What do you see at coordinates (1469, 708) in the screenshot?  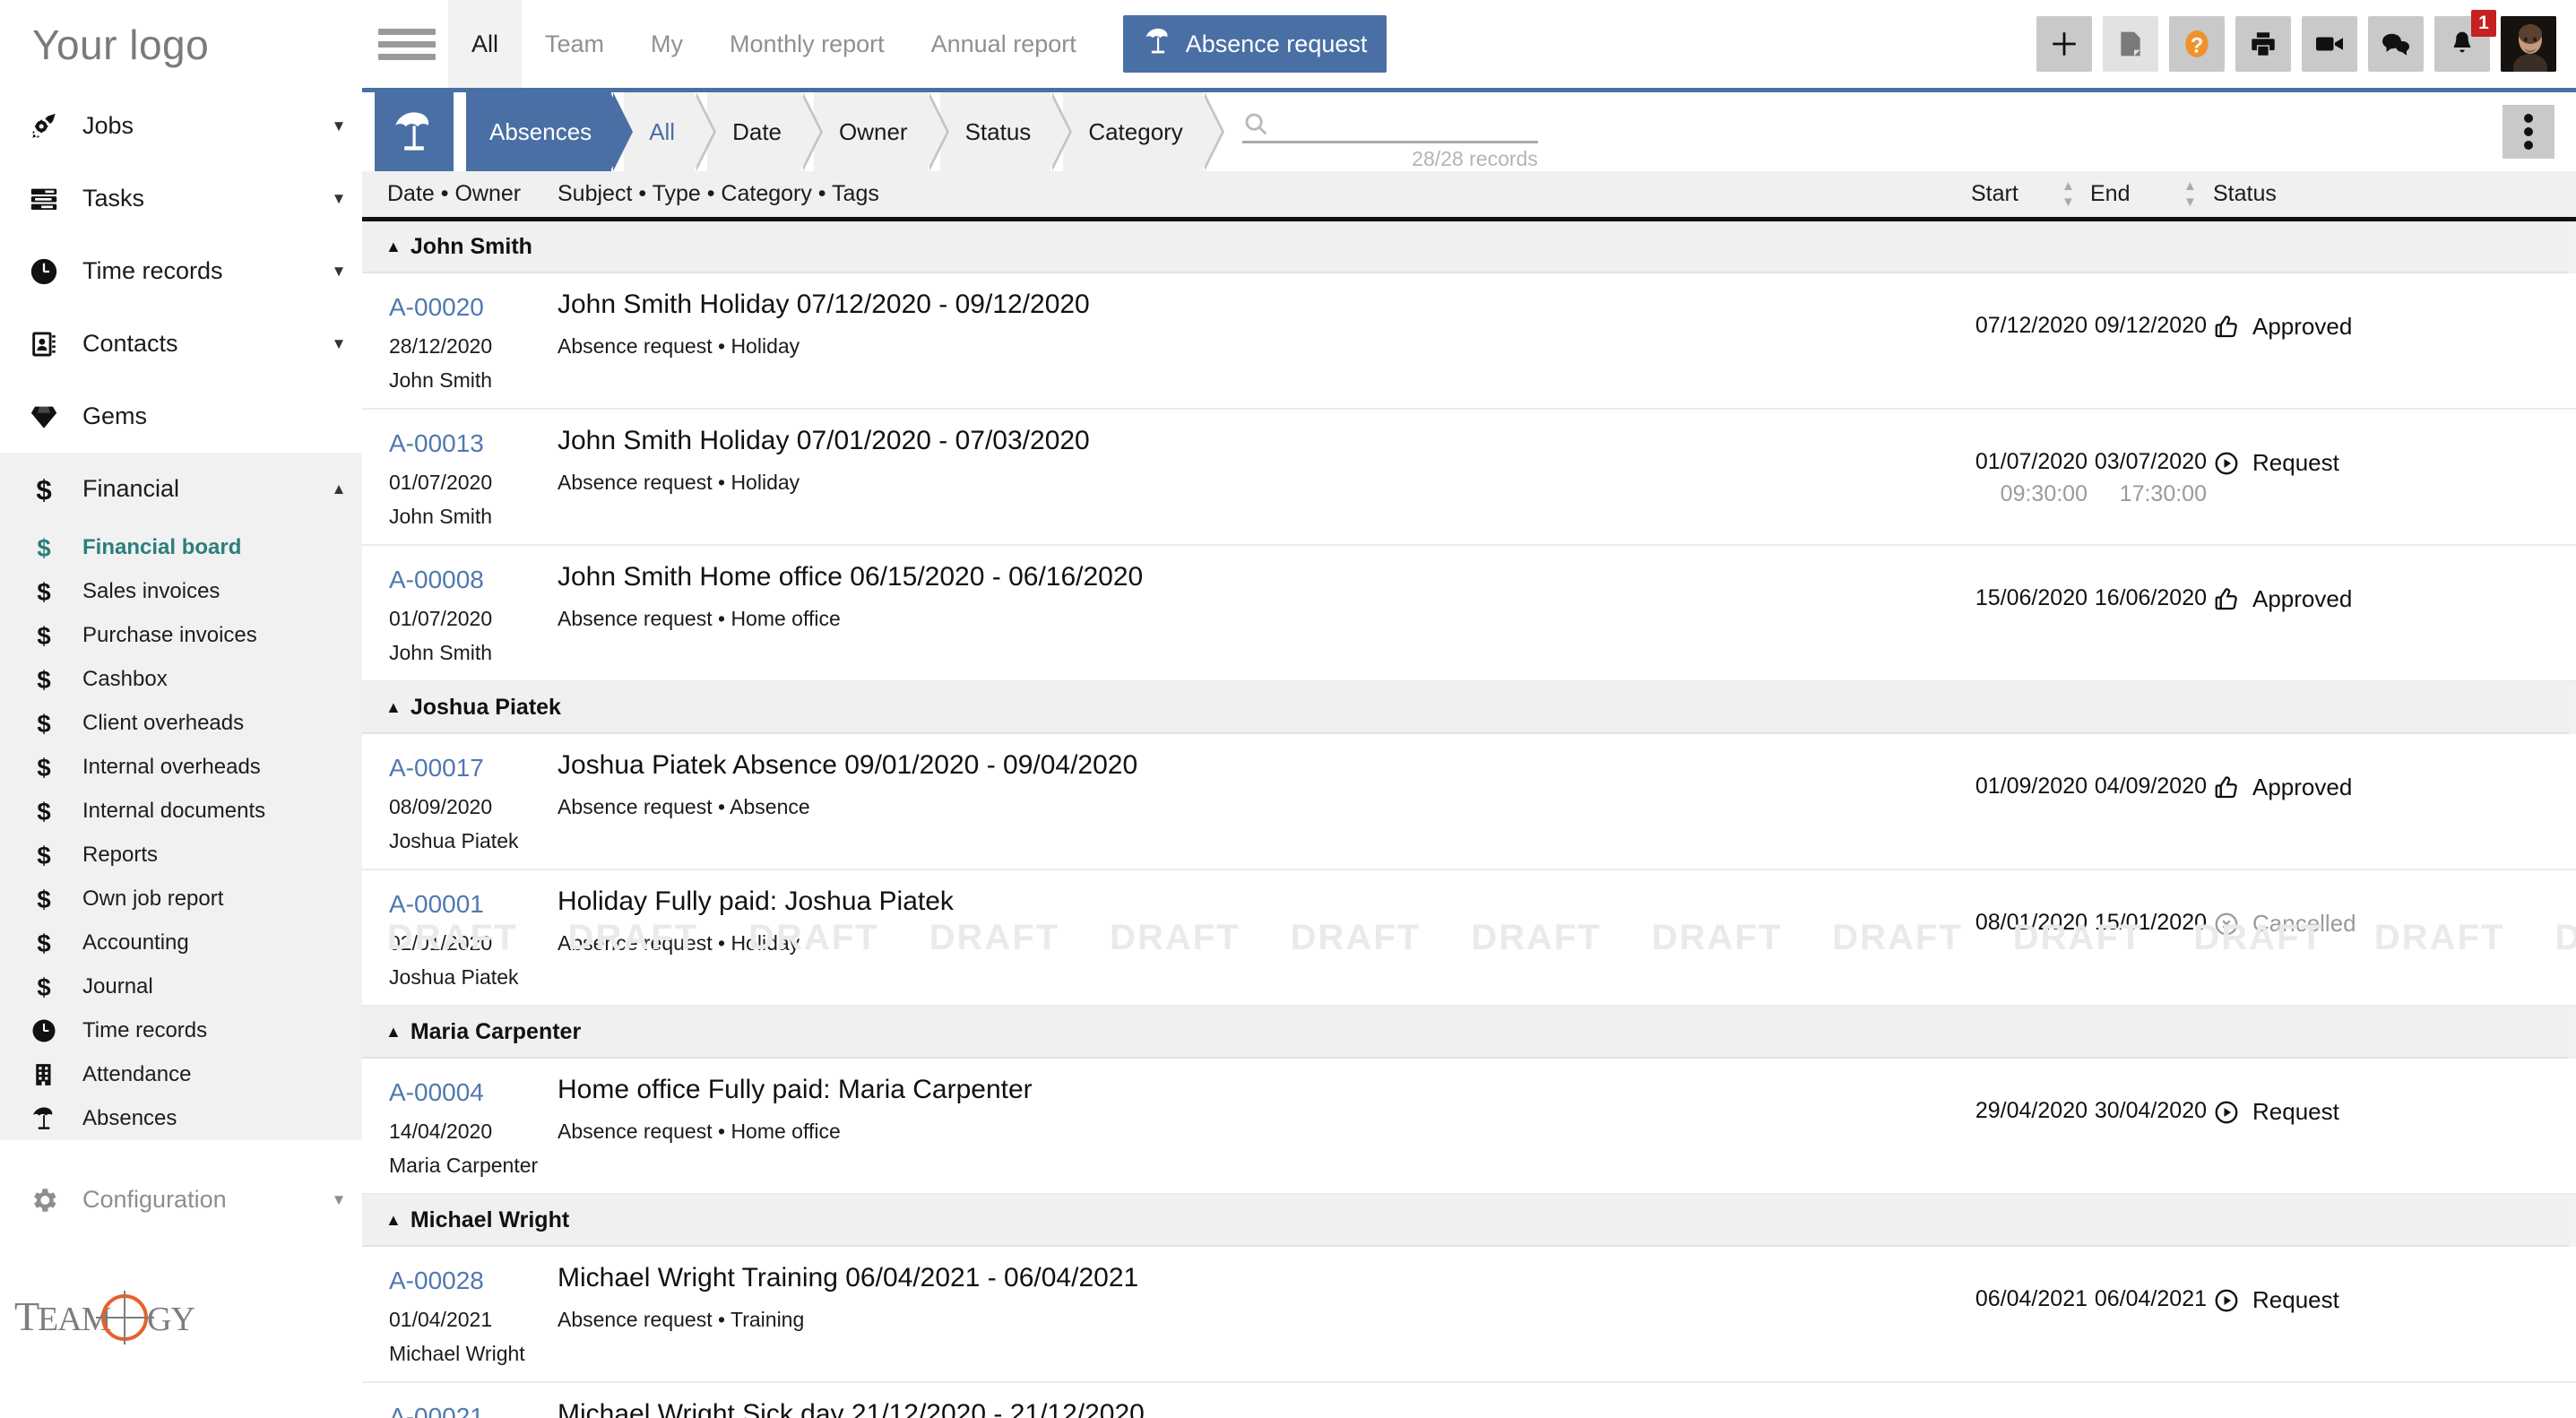 I see `group-header: ▲ Joshua Piatek` at bounding box center [1469, 708].